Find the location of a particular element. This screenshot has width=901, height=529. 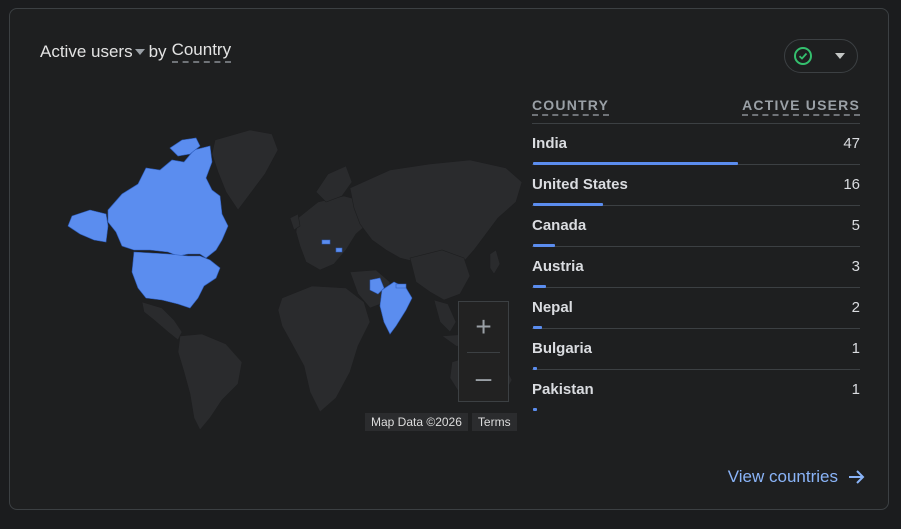

country-name: Bulgaria is located at coordinates (562, 348).